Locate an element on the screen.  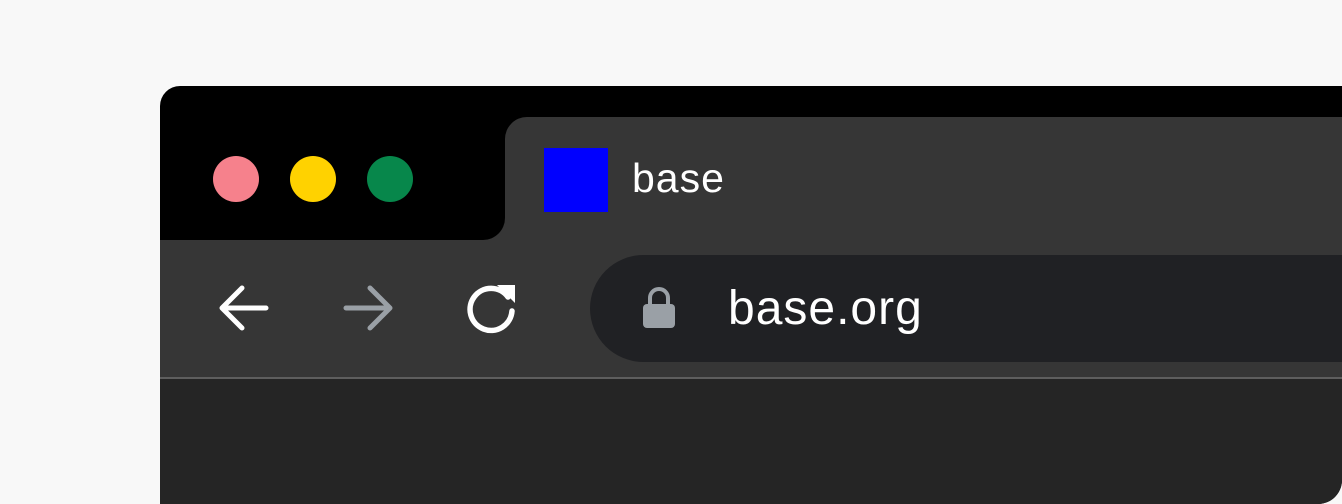
toolbar-divider is located at coordinates (751, 378).